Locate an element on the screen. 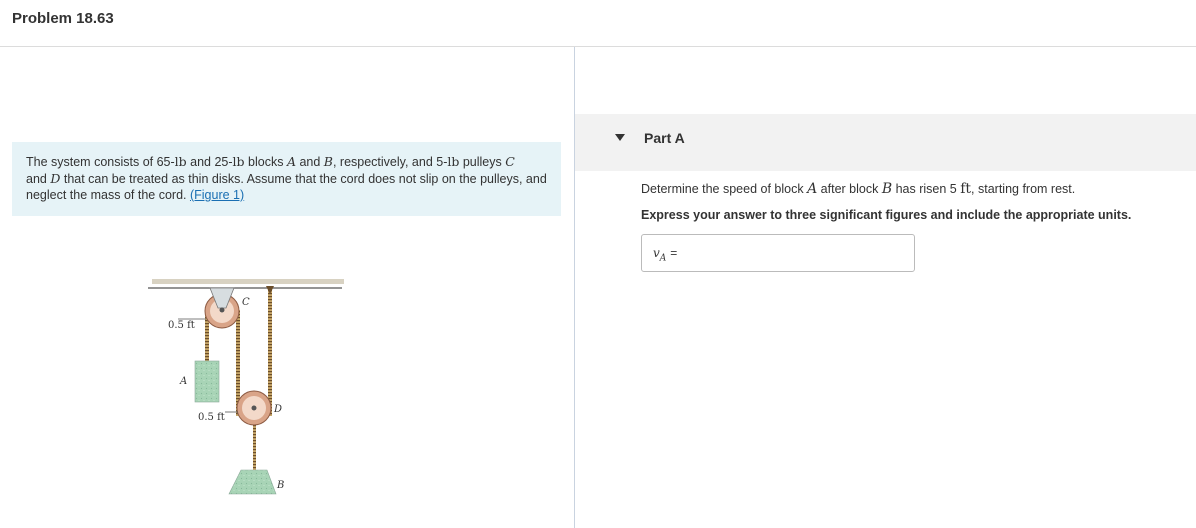 Image resolution: width=1196 pixels, height=528 pixels. text: Determine the speed of block is located at coordinates (724, 189).